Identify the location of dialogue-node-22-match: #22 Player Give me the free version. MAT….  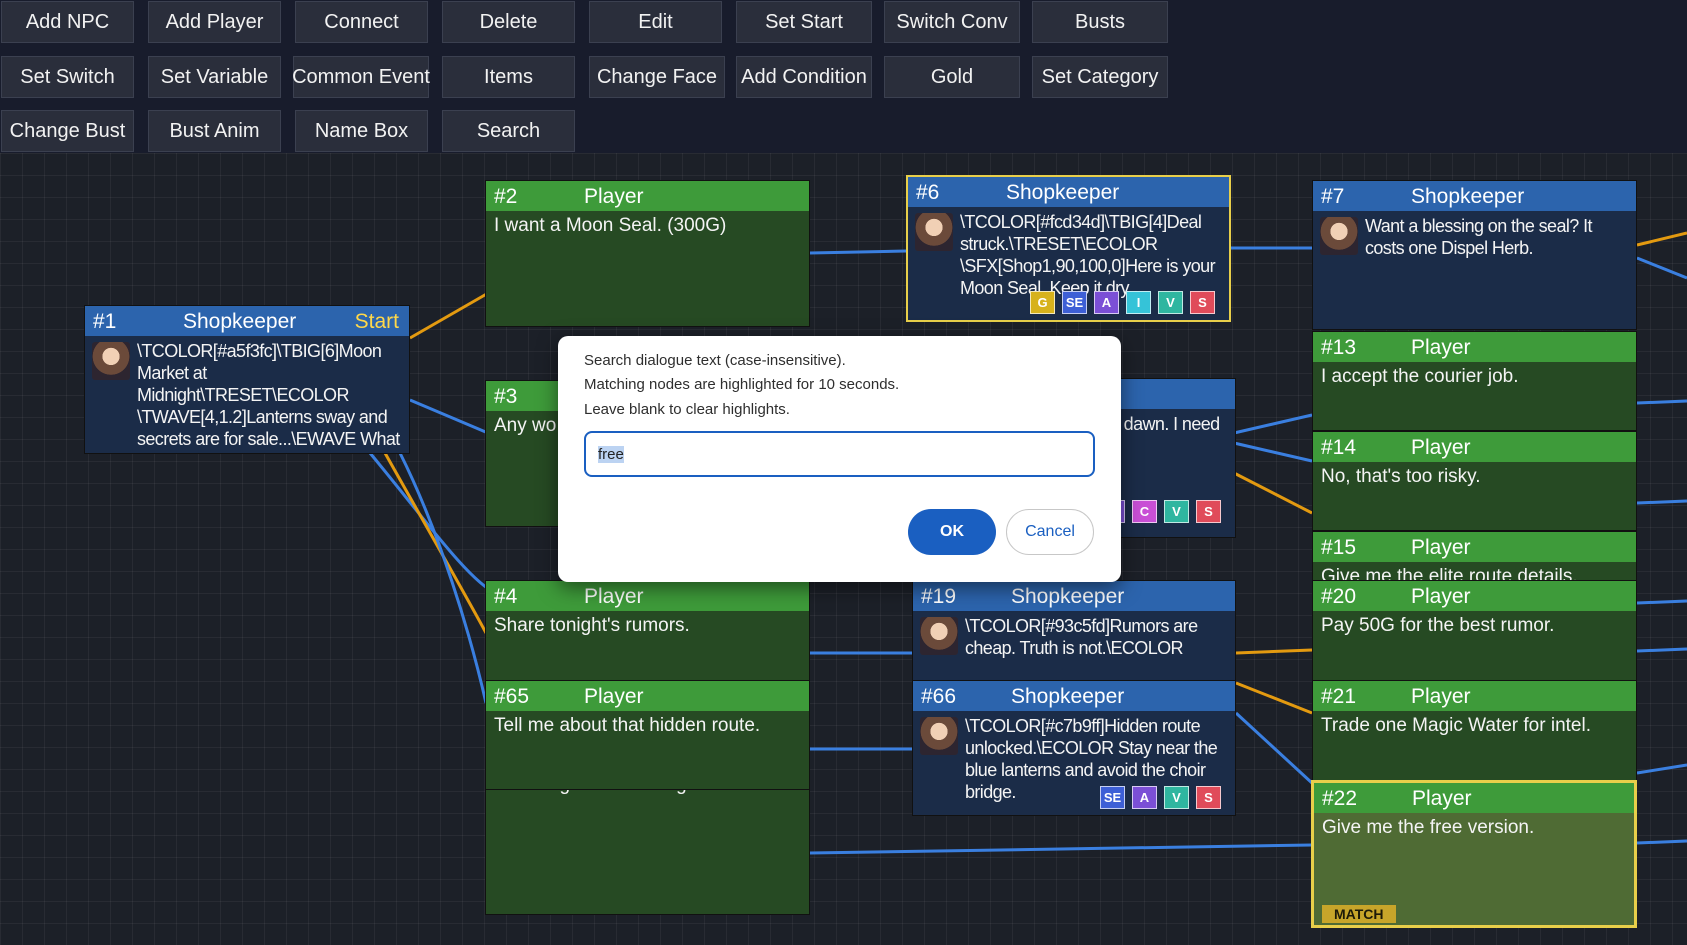
(1474, 854).